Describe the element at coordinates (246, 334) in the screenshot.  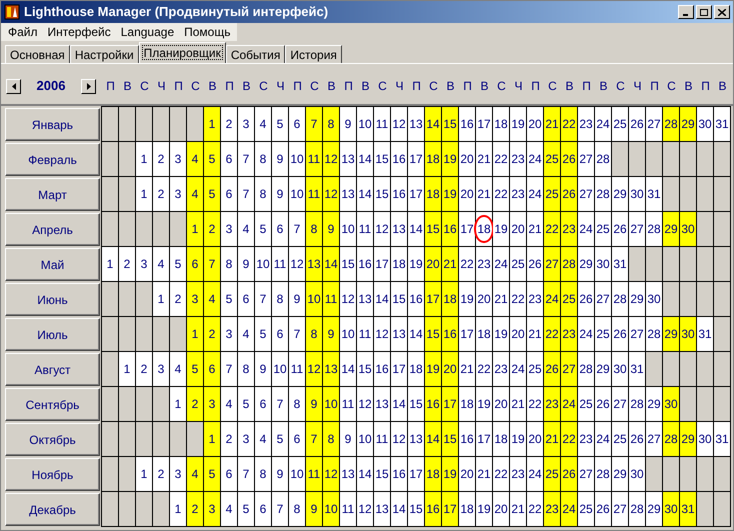
I see `day-cell: 4` at that location.